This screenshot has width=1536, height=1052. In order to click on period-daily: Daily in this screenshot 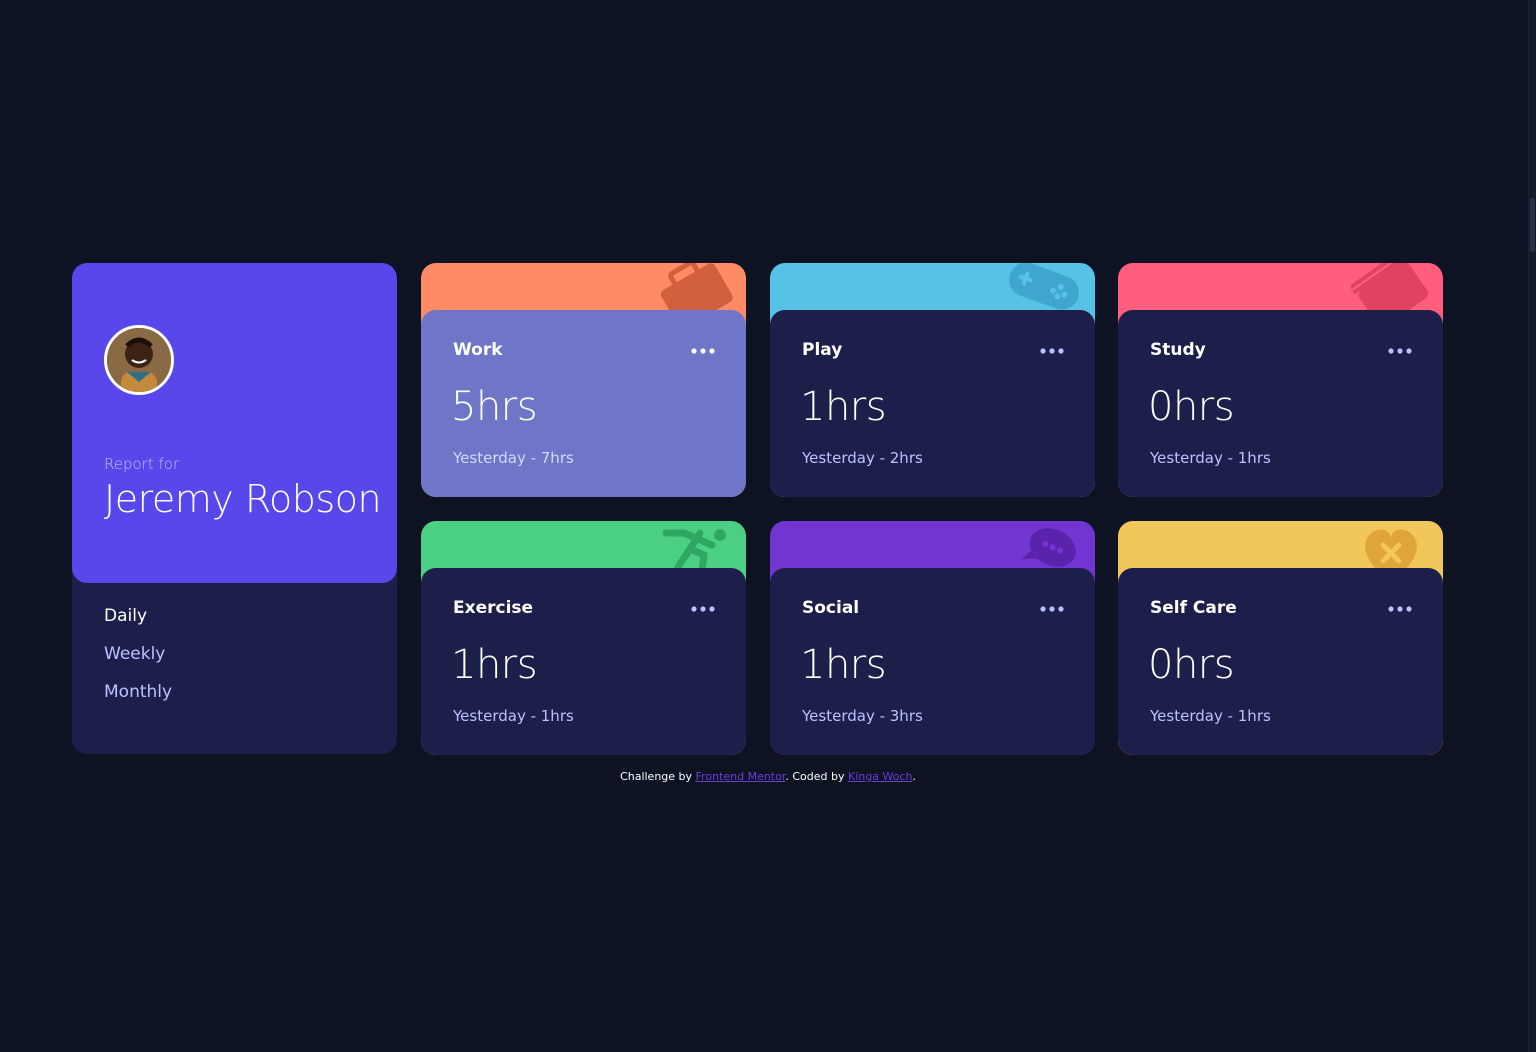, I will do `click(138, 616)`.